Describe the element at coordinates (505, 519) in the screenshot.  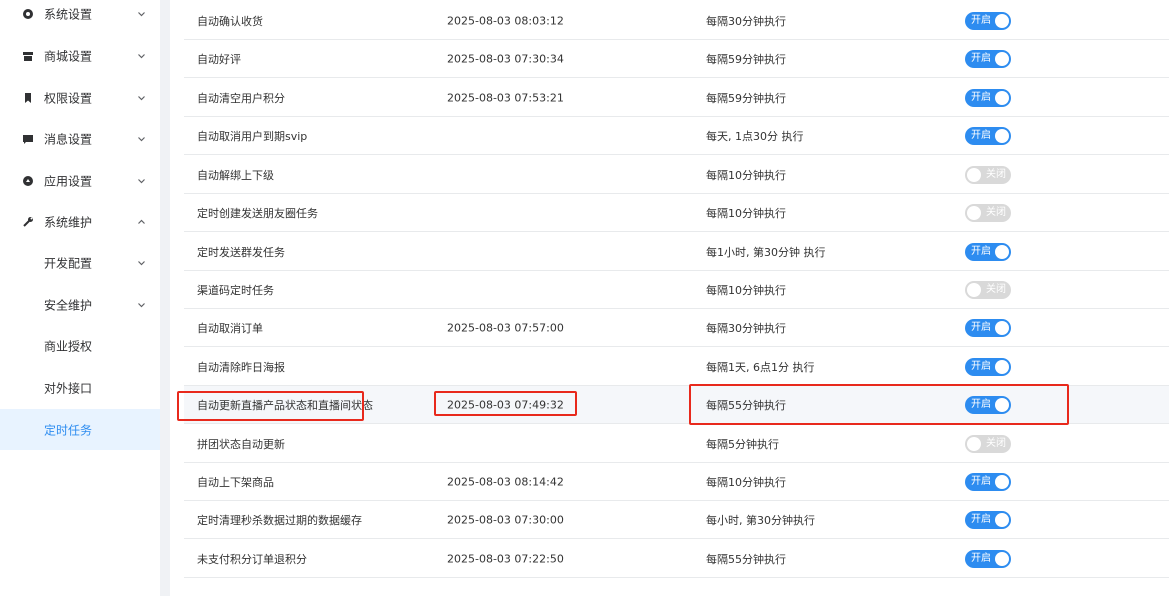
I see `task-last-run: 2025-08-03 07:30:00` at that location.